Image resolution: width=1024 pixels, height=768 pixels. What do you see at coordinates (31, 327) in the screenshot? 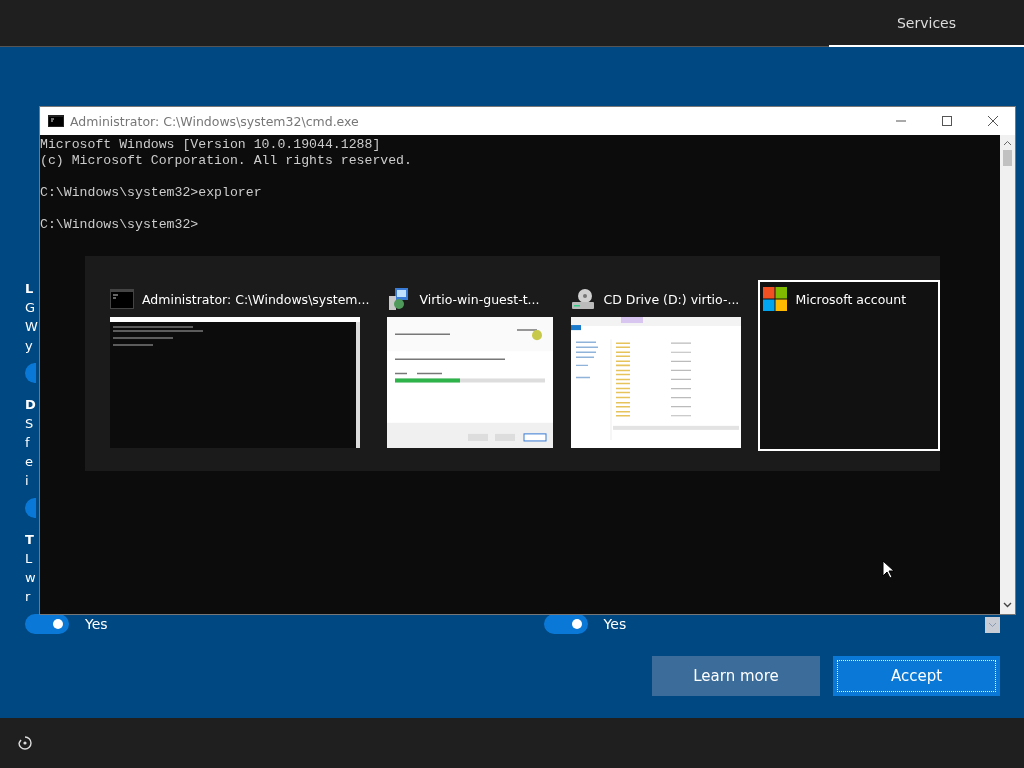
I see `description-text: W` at bounding box center [31, 327].